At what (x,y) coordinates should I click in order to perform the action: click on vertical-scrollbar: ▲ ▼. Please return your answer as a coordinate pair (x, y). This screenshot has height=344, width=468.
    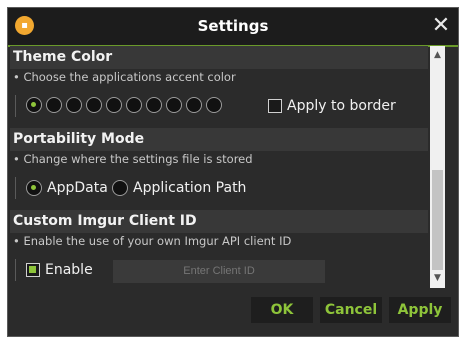
    Looking at the image, I should click on (437, 167).